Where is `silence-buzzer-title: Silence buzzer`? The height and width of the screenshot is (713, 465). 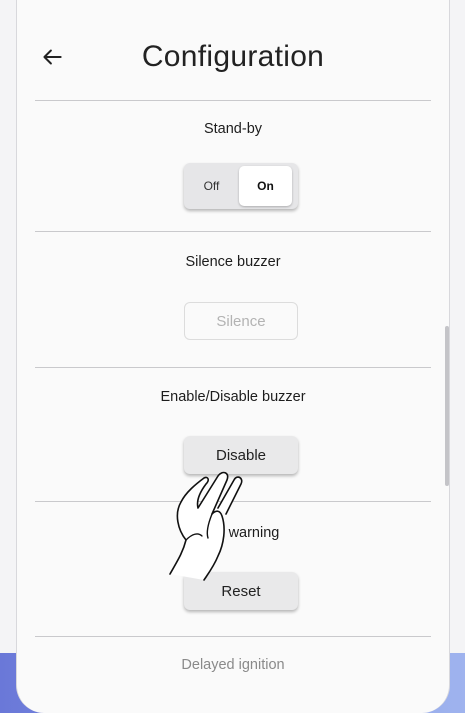 silence-buzzer-title: Silence buzzer is located at coordinates (233, 262).